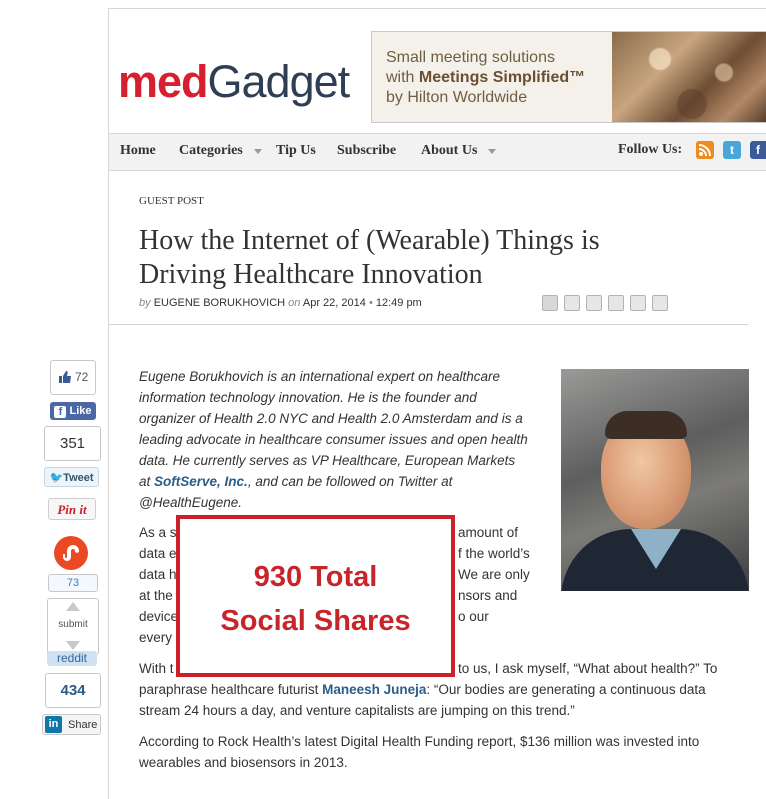  What do you see at coordinates (550, 303) in the screenshot?
I see `print-icon` at bounding box center [550, 303].